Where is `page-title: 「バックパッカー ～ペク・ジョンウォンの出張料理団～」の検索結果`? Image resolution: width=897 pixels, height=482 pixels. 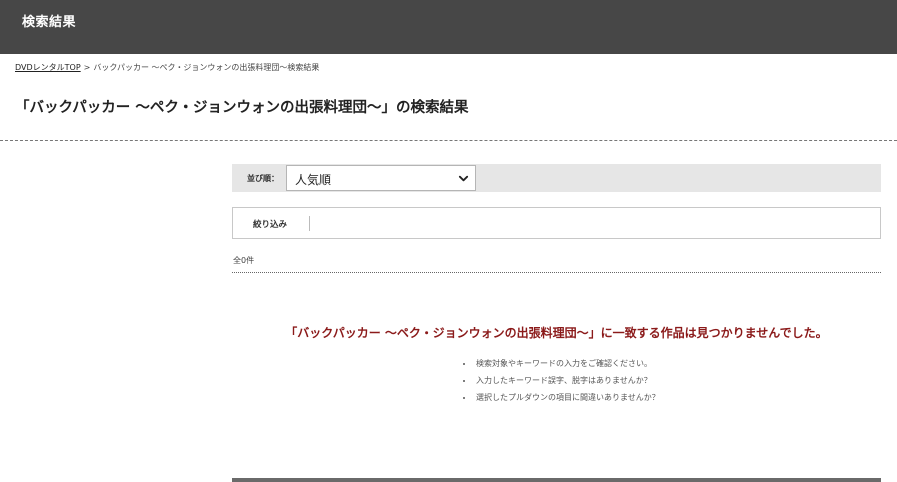
page-title: 「バックパッカー ～ペク・ジョンウォンの出張料理団～」の検索結果 is located at coordinates (242, 108).